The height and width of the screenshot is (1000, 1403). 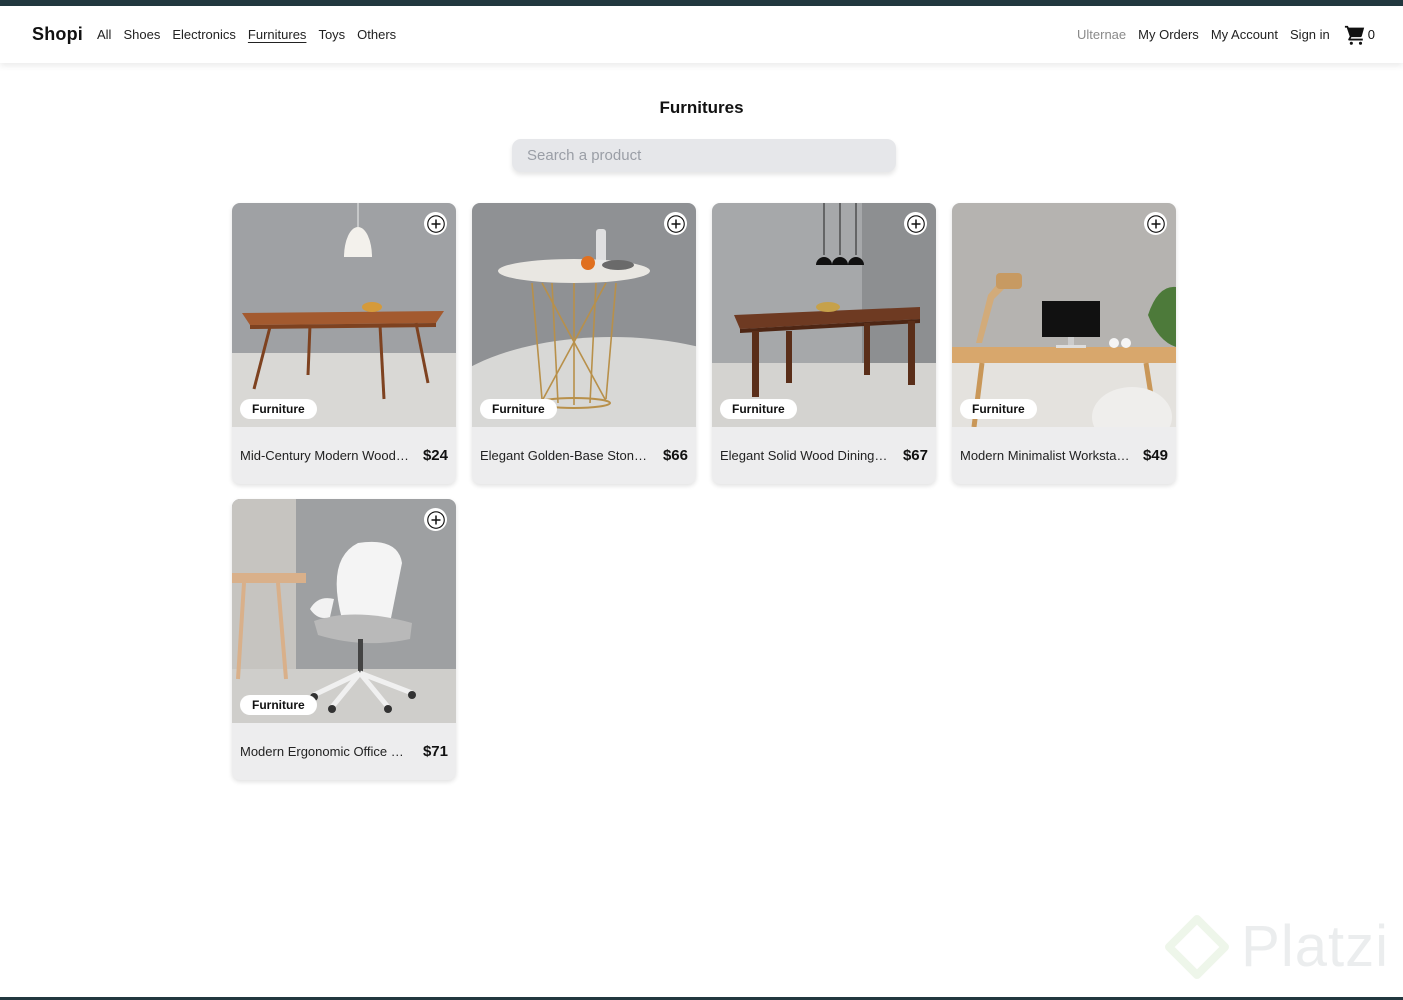 I want to click on product-price: $49, so click(x=1155, y=455).